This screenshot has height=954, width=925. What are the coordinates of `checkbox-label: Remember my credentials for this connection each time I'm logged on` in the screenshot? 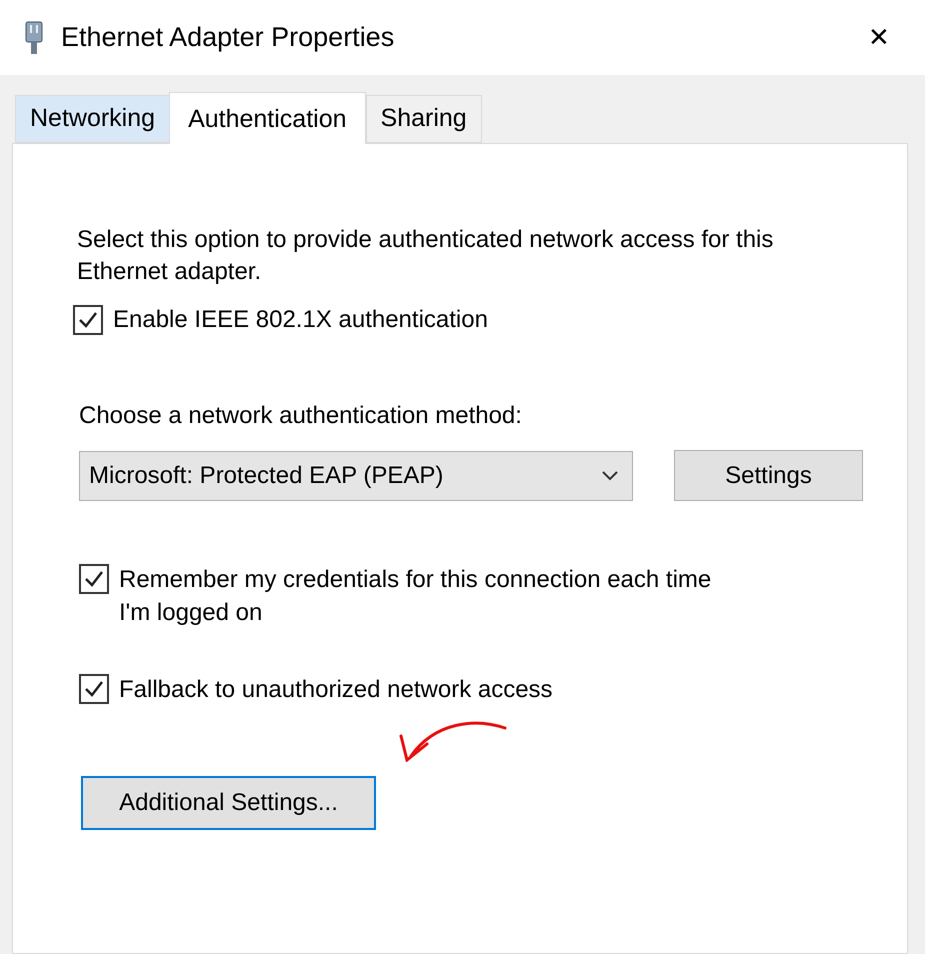 It's located at (415, 596).